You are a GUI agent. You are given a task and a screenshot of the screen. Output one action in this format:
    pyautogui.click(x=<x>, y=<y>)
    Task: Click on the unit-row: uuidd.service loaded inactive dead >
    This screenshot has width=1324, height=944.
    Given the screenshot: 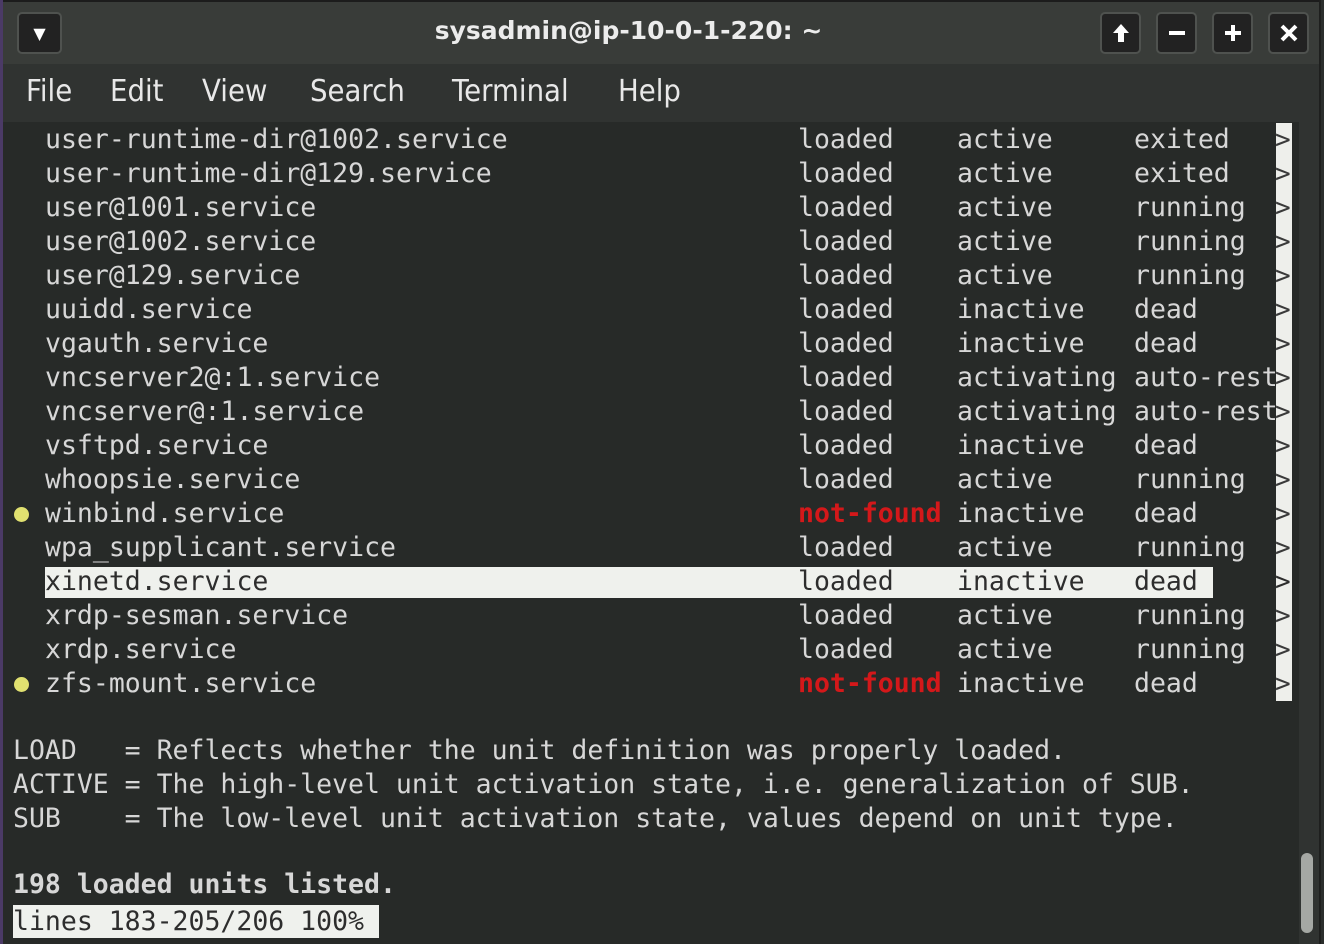 What is the action you would take?
    pyautogui.click(x=651, y=310)
    